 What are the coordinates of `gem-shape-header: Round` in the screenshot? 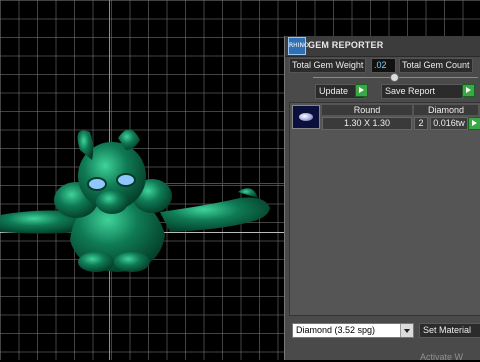 It's located at (367, 110).